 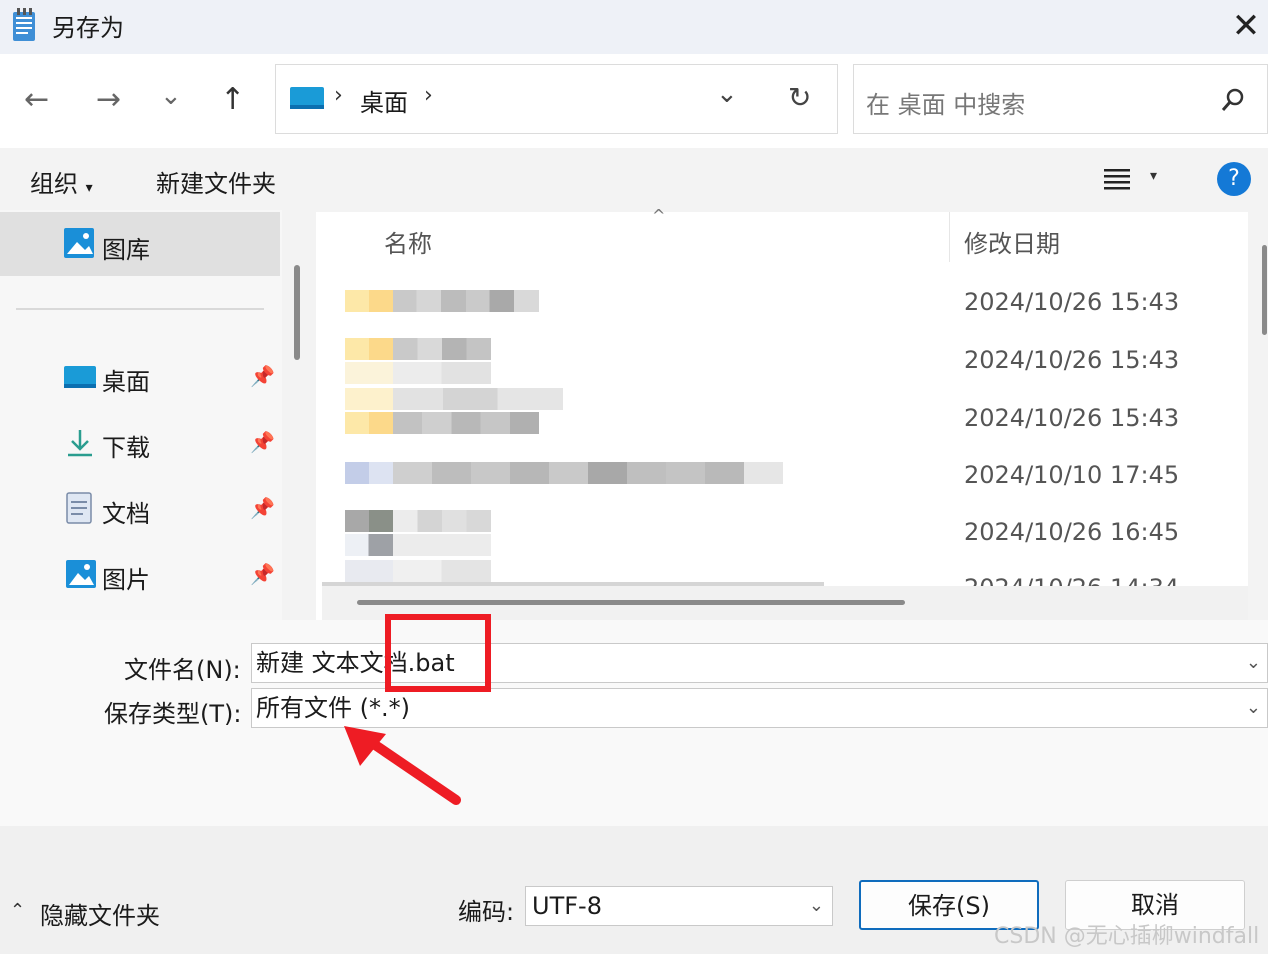 What do you see at coordinates (126, 577) in the screenshot?
I see `sidebar-item-pictures: 图片` at bounding box center [126, 577].